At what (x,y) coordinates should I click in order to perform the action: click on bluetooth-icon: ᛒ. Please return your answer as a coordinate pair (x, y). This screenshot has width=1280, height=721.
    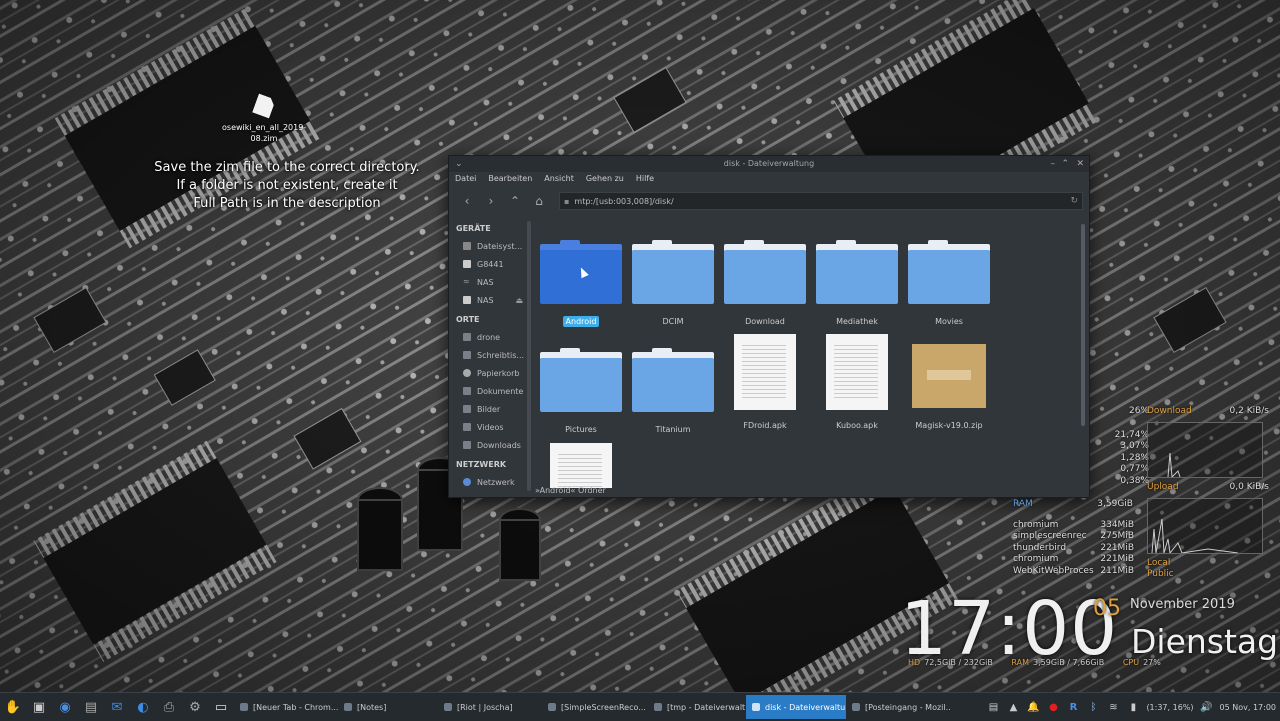
    Looking at the image, I should click on (1093, 707).